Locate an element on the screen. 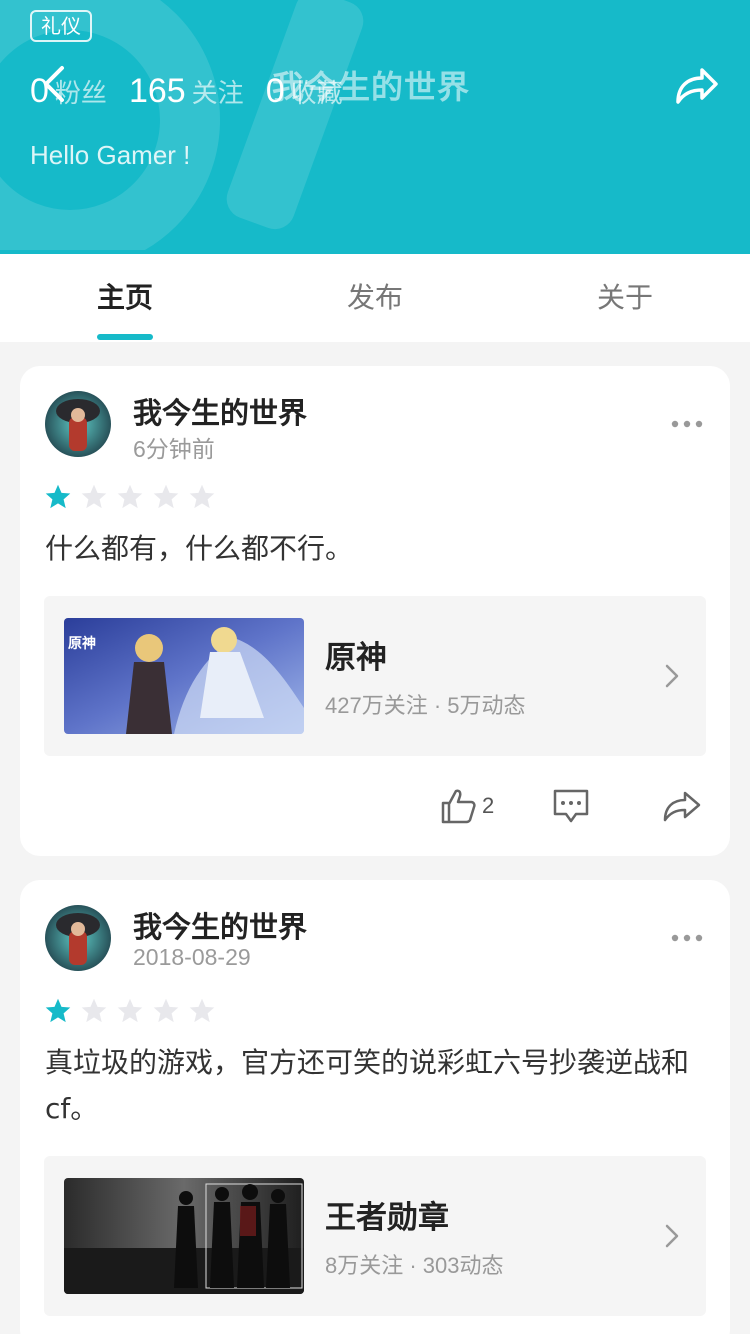  game-meta: 8万关注 · 303动态 is located at coordinates (414, 1265).